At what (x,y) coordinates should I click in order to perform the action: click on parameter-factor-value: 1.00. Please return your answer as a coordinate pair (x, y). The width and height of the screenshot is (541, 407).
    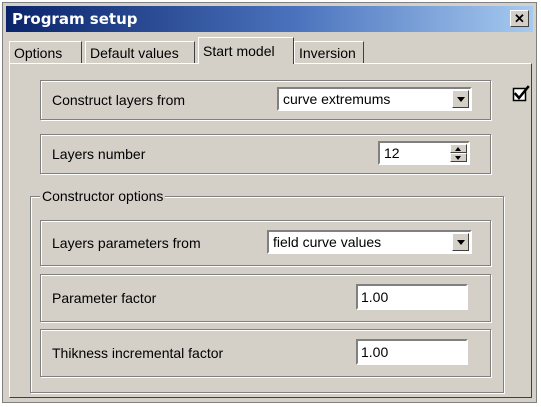
    Looking at the image, I should click on (375, 297).